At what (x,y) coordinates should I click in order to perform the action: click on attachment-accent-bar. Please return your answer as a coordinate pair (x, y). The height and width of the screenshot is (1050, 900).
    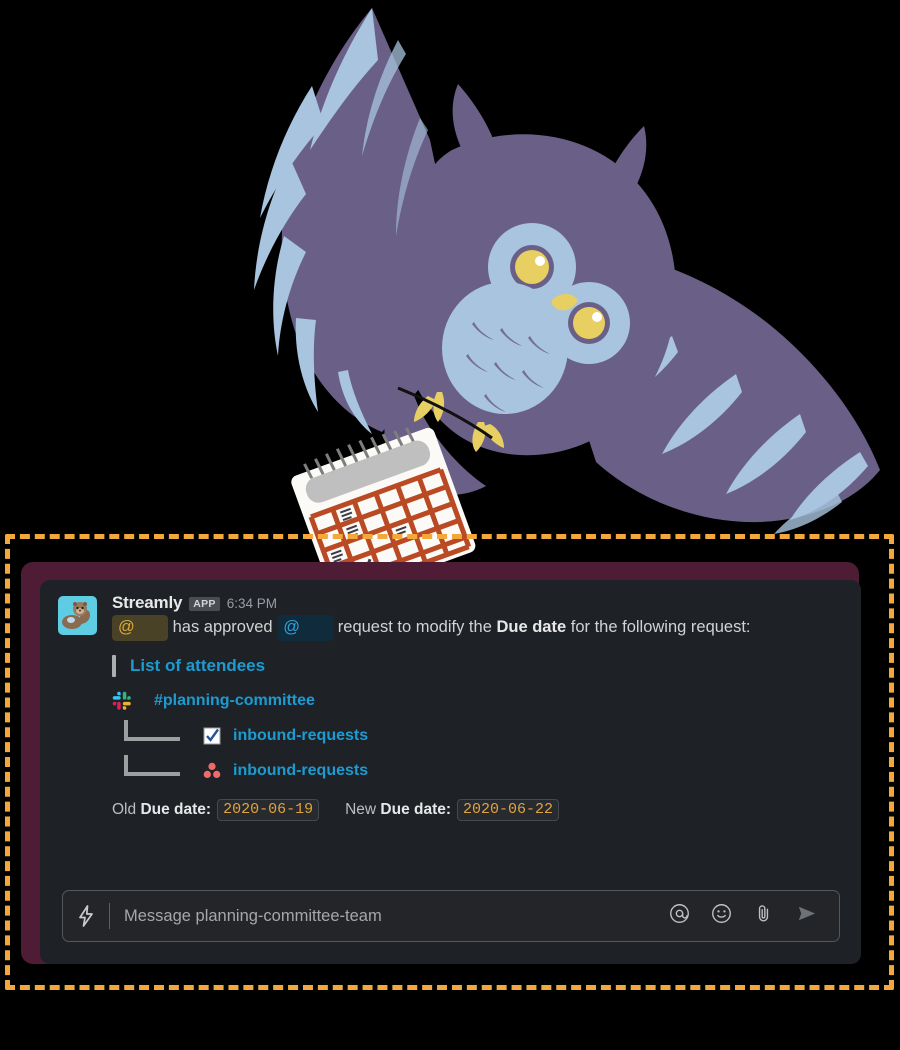
    Looking at the image, I should click on (114, 666).